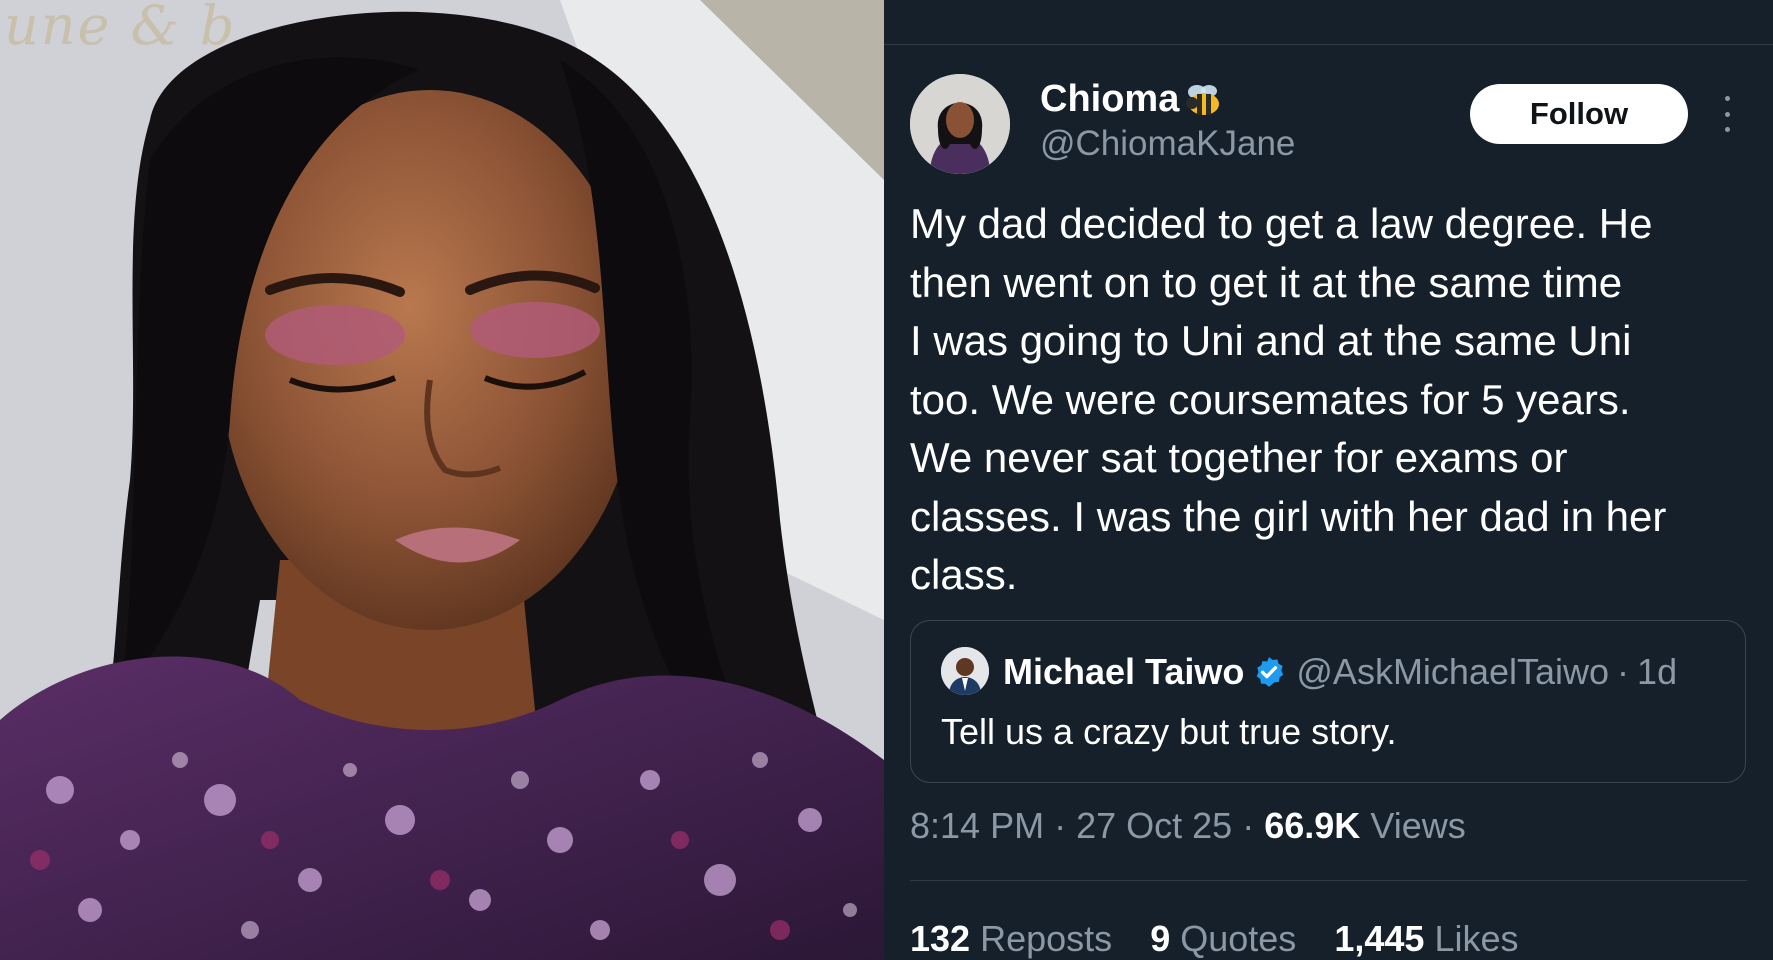 The height and width of the screenshot is (960, 1773). What do you see at coordinates (1203, 99) in the screenshot?
I see `bee-icon` at bounding box center [1203, 99].